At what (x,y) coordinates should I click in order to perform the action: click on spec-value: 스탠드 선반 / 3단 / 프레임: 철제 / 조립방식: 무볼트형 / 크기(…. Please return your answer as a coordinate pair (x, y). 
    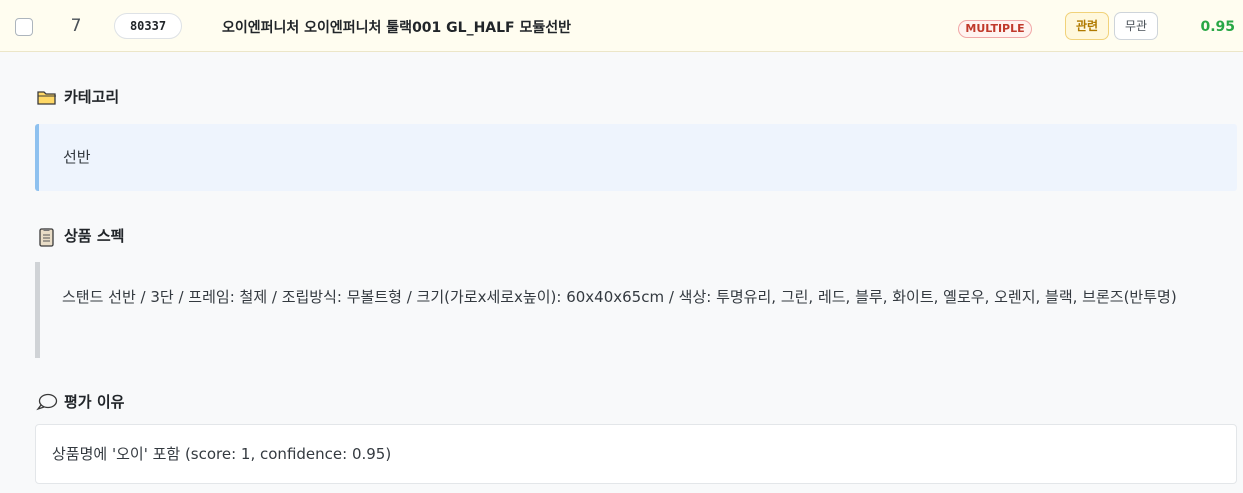
    Looking at the image, I should click on (619, 297).